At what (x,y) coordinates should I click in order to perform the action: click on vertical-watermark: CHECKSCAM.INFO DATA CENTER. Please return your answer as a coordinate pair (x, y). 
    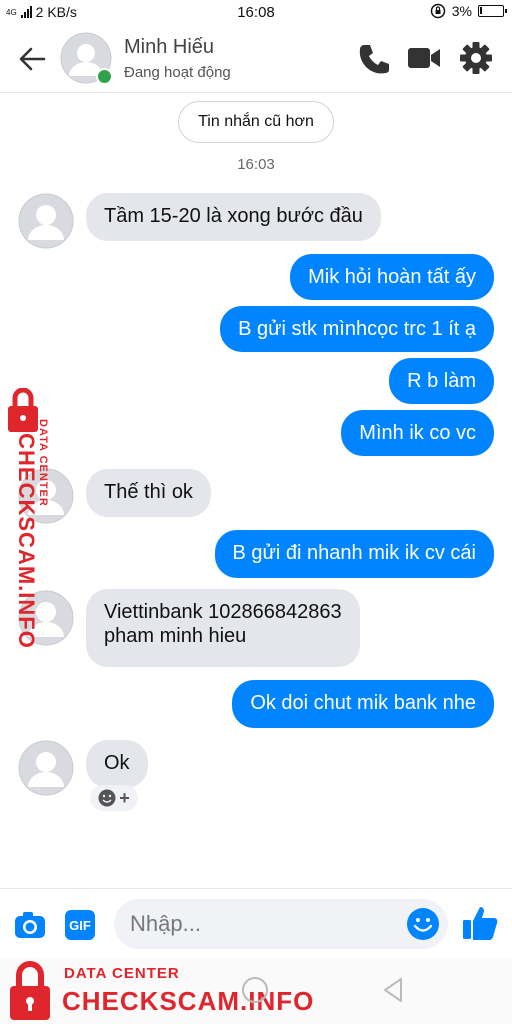
    Looking at the image, I should click on (31, 518).